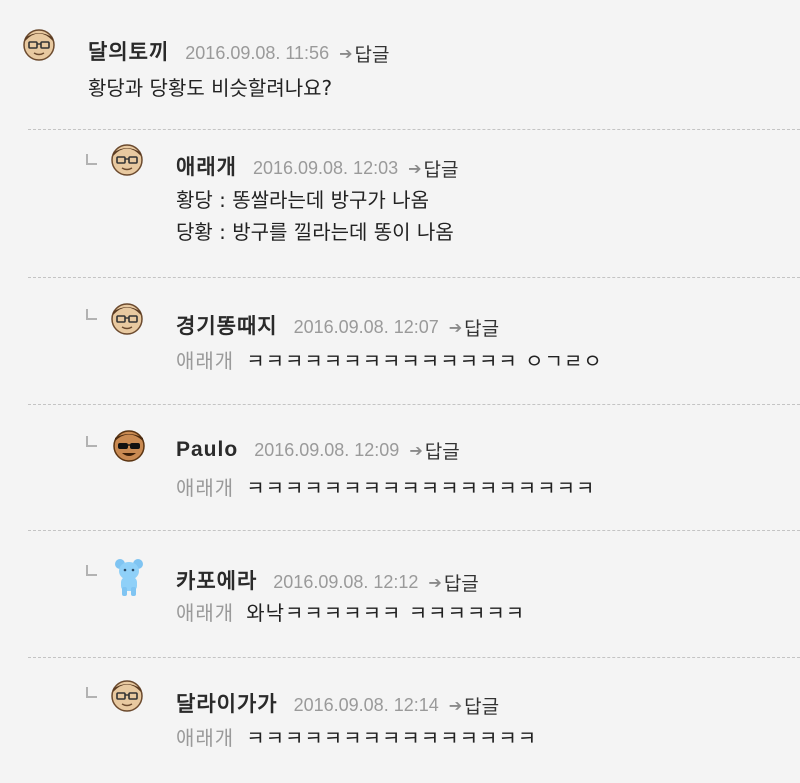 This screenshot has width=800, height=783. What do you see at coordinates (346, 582) in the screenshot?
I see `comment-timestamp: 2016.09.08. 12:12` at bounding box center [346, 582].